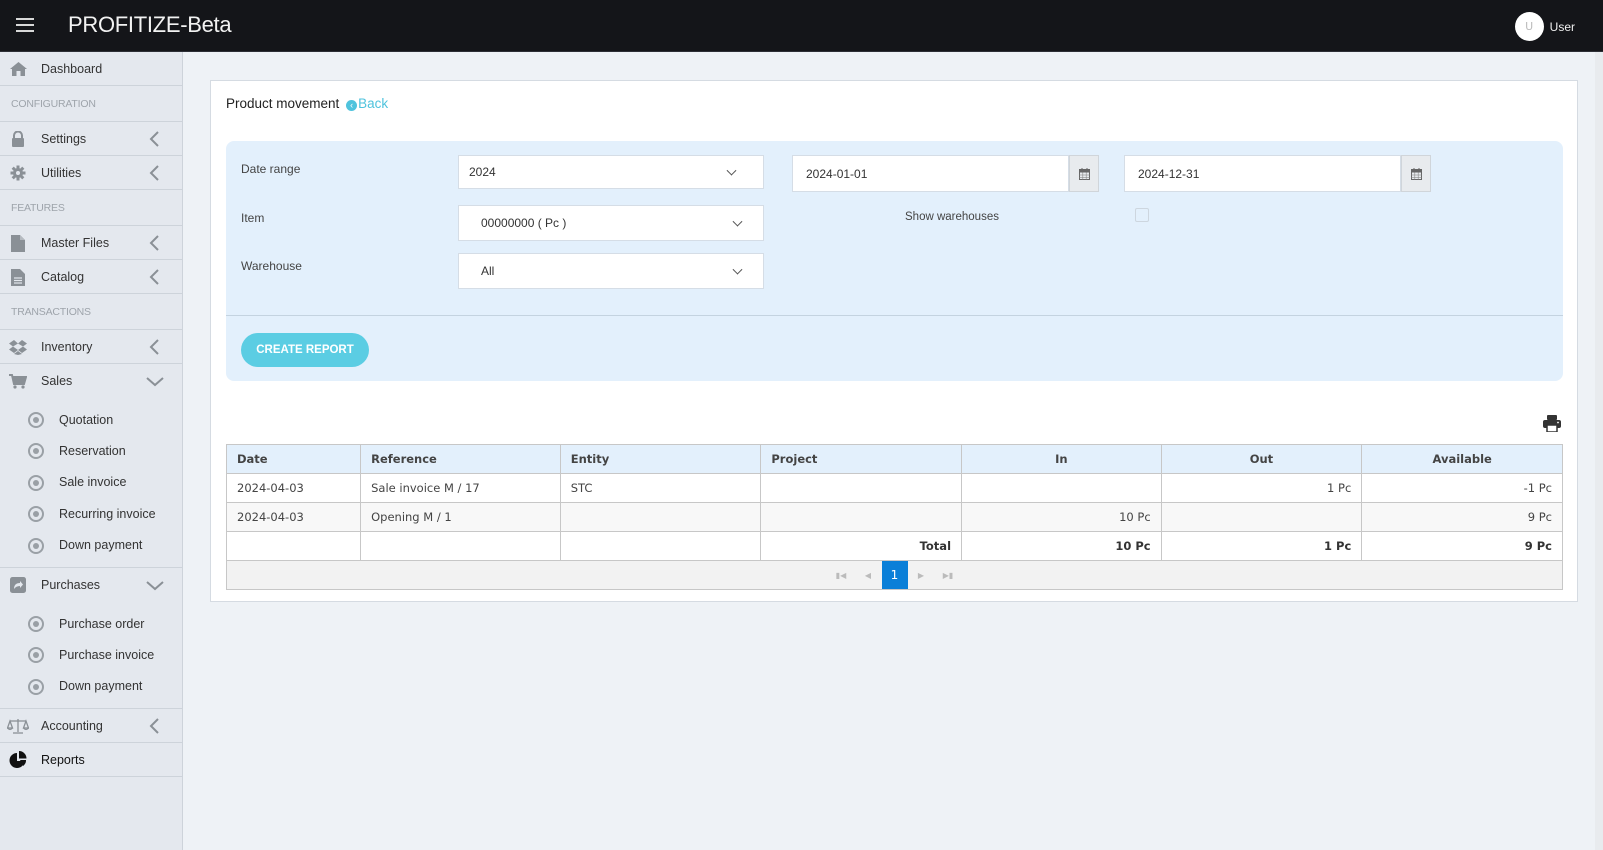  What do you see at coordinates (488, 271) in the screenshot?
I see `warehouse-value: All` at bounding box center [488, 271].